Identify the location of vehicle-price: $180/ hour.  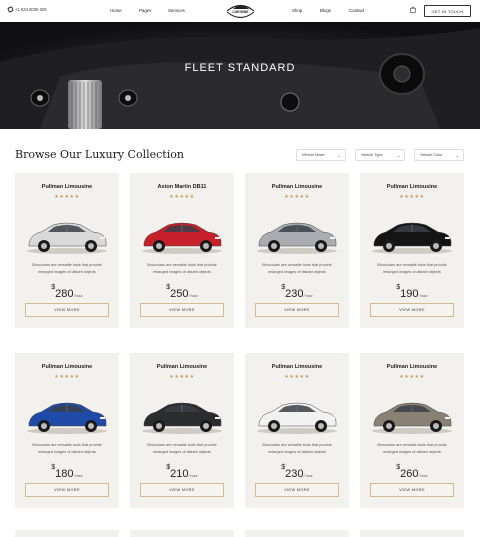
(67, 473).